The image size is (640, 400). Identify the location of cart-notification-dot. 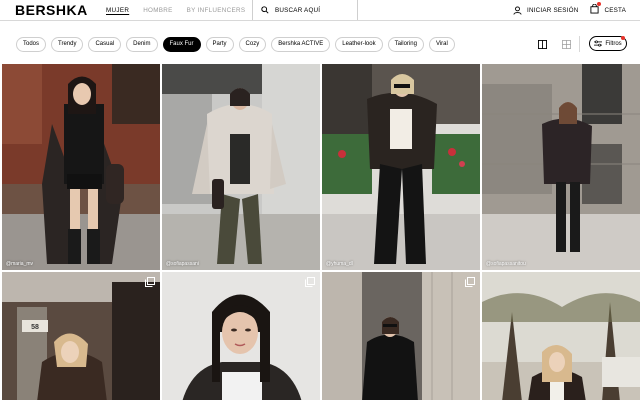
(599, 4).